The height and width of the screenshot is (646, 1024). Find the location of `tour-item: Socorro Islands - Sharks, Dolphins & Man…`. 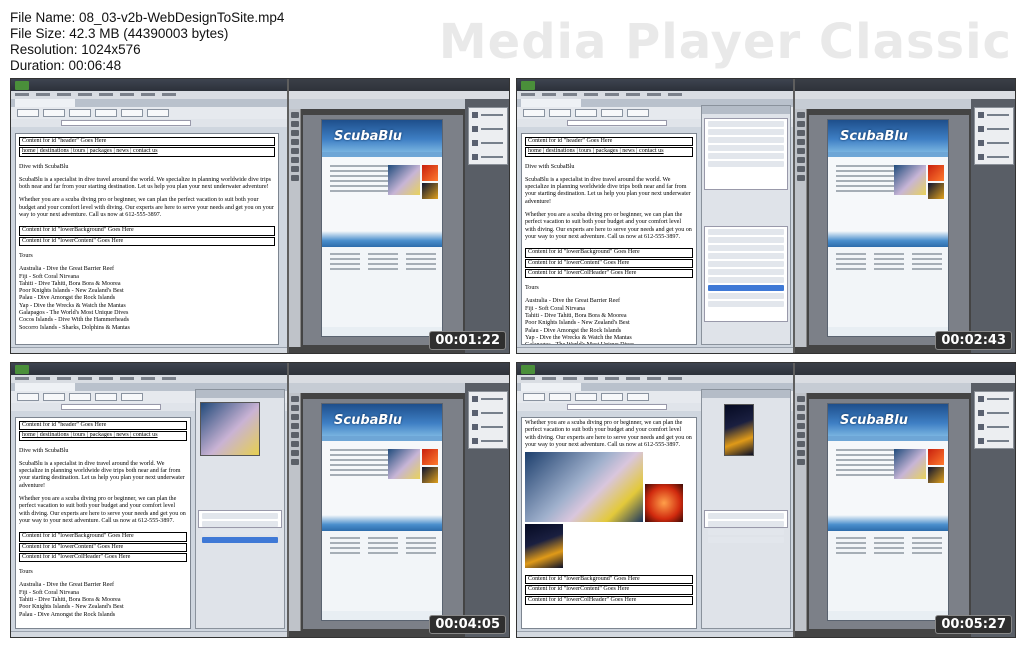

tour-item: Socorro Islands - Sharks, Dolphins & Man… is located at coordinates (74, 327).